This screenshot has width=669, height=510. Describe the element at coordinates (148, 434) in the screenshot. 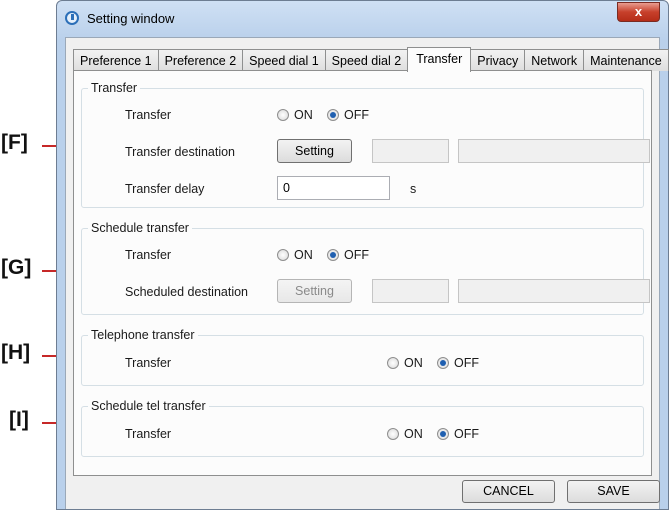

I see `schedule-tel-transfer-label: Transfer` at that location.